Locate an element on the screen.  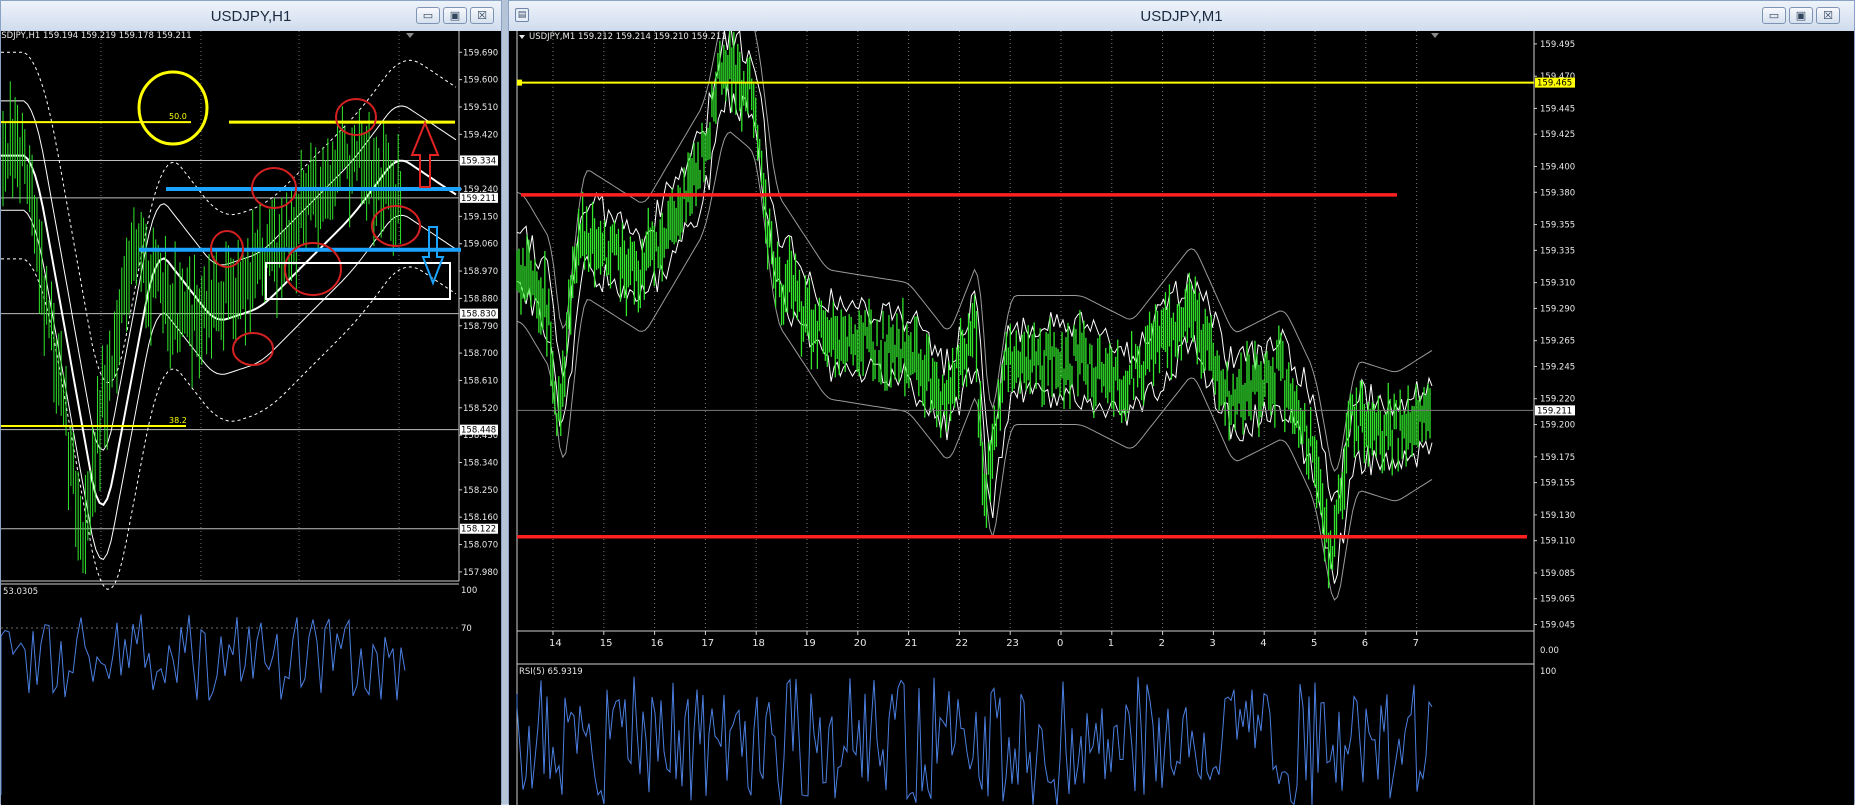
m1-x-tick-label: 3 is located at coordinates (1212, 643).